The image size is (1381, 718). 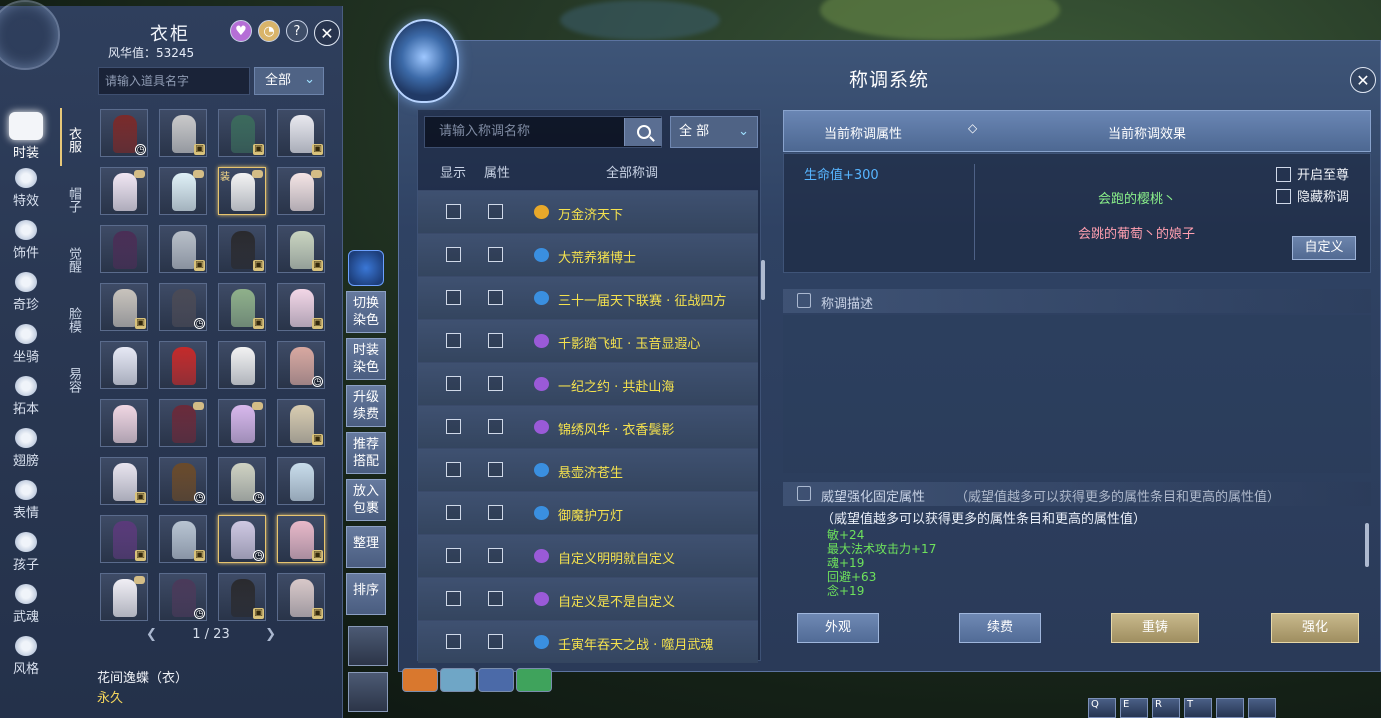 I want to click on category-tab-1: 帽子, so click(x=73, y=200).